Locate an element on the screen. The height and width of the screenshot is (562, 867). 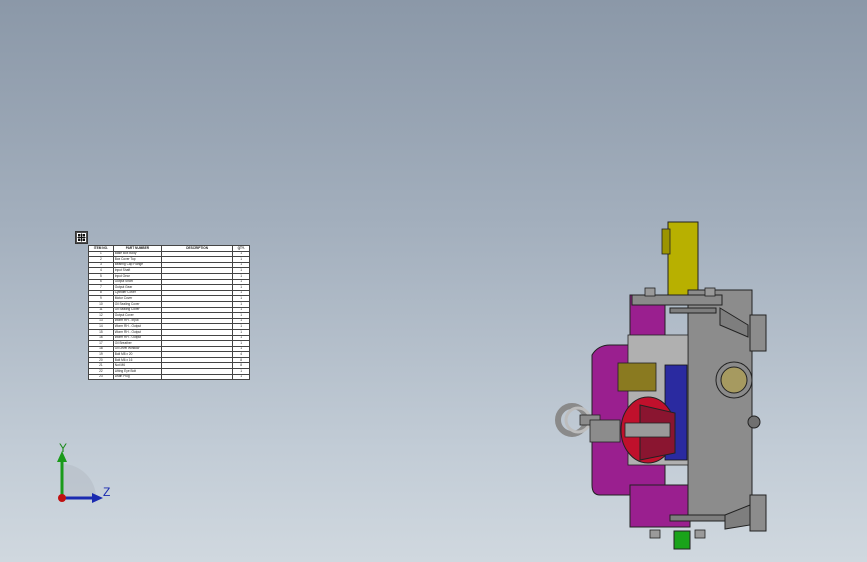
top-shaft-flange is located at coordinates (666, 241).